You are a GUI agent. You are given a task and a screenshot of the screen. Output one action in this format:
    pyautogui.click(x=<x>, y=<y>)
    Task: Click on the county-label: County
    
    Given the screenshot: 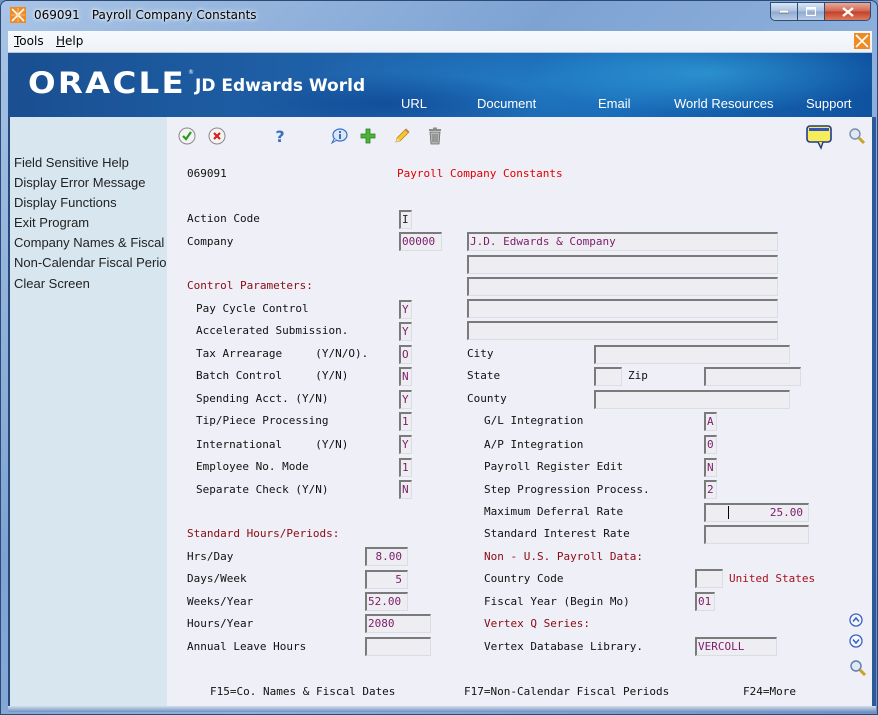 What is the action you would take?
    pyautogui.click(x=487, y=398)
    